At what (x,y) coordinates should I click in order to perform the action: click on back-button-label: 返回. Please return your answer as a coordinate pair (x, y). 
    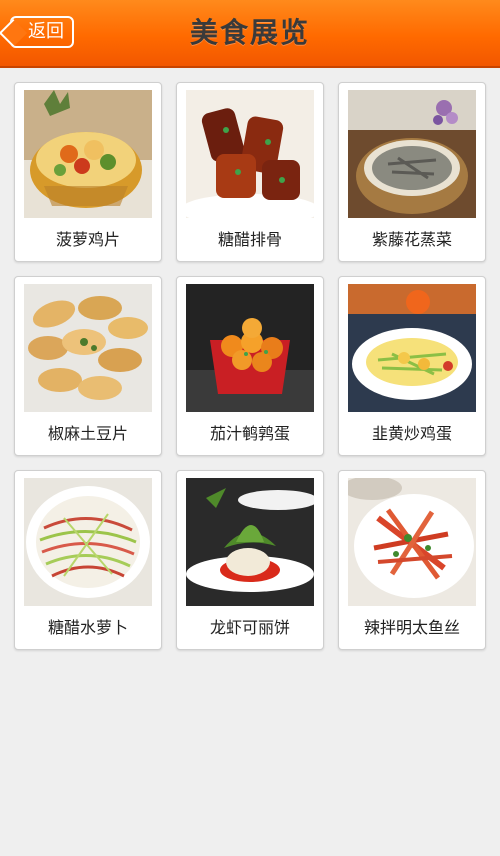
    Looking at the image, I should click on (46, 31).